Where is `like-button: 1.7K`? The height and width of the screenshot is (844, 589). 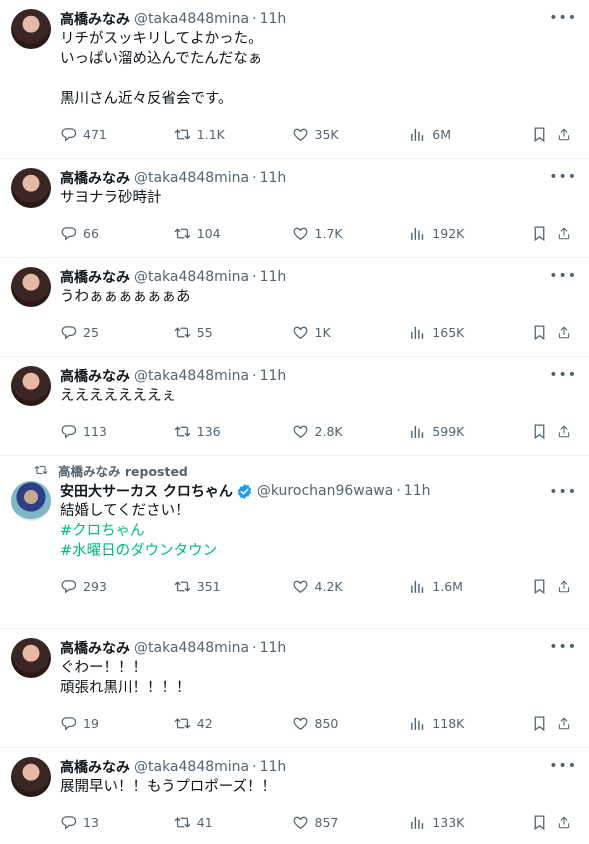
like-button: 1.7K is located at coordinates (351, 233).